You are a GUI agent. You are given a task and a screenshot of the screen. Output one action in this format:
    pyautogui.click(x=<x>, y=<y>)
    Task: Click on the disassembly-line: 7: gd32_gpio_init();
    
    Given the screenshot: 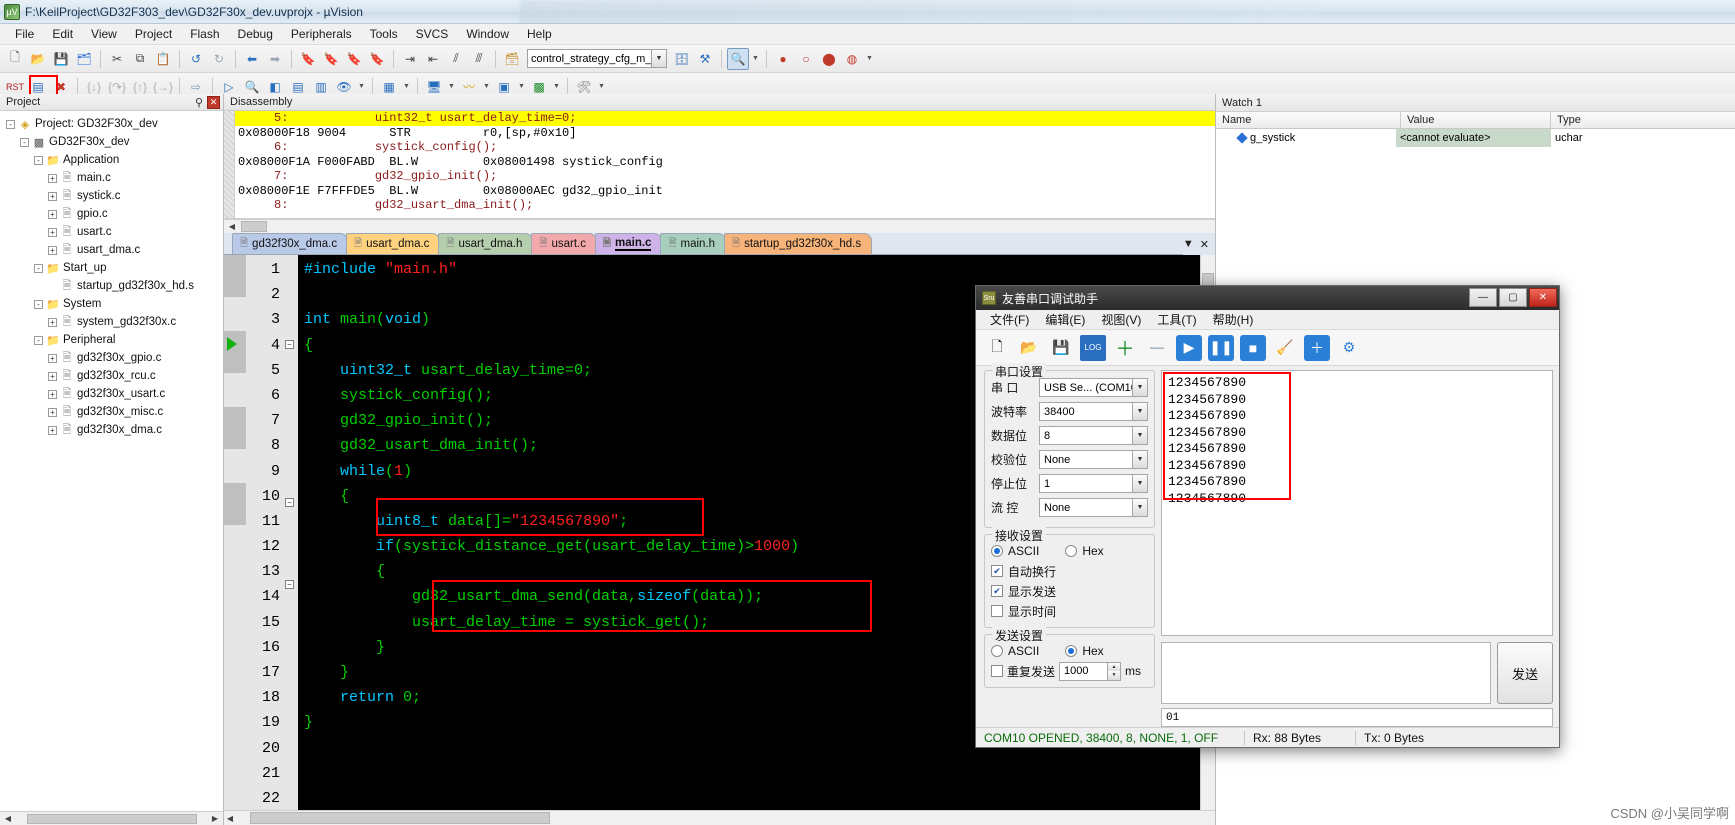 What is the action you would take?
    pyautogui.click(x=719, y=176)
    